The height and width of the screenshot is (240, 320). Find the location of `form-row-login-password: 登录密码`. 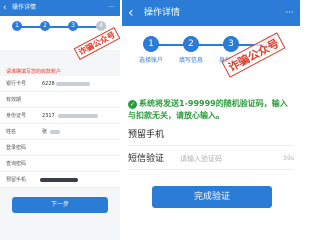

form-row-login-password: 登录密码 is located at coordinates (60, 148).